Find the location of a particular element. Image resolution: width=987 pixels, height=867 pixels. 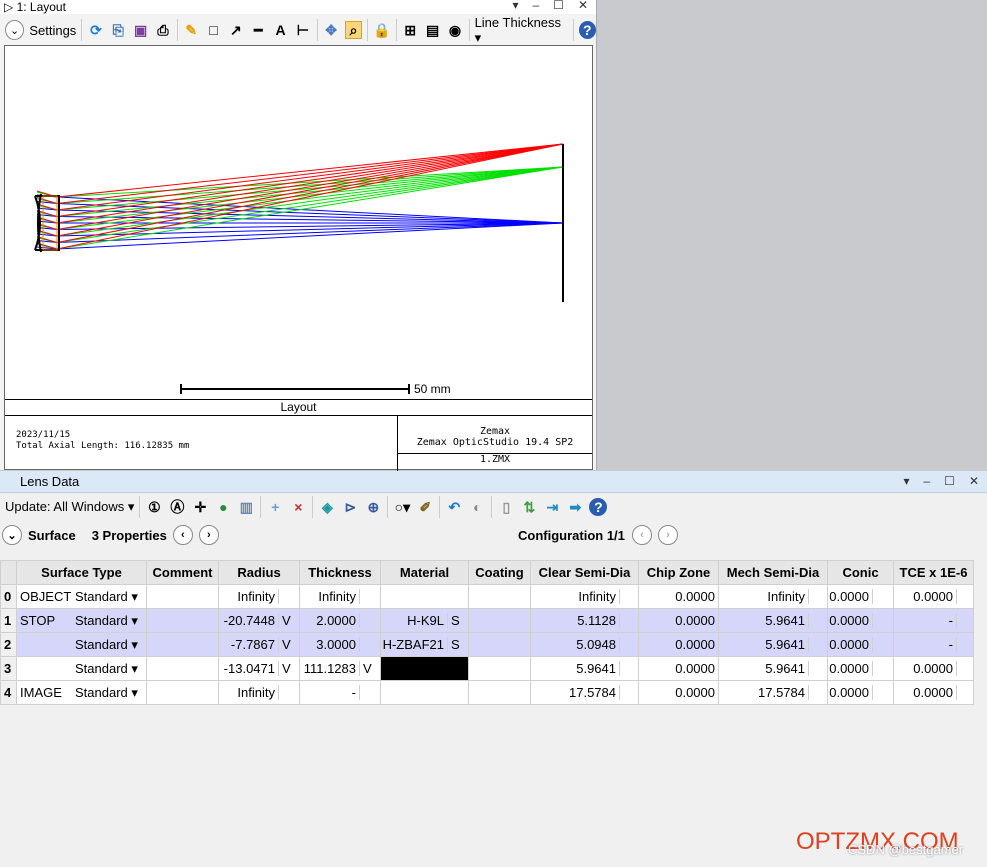

zoom-icon: ⌕ is located at coordinates (353, 30).